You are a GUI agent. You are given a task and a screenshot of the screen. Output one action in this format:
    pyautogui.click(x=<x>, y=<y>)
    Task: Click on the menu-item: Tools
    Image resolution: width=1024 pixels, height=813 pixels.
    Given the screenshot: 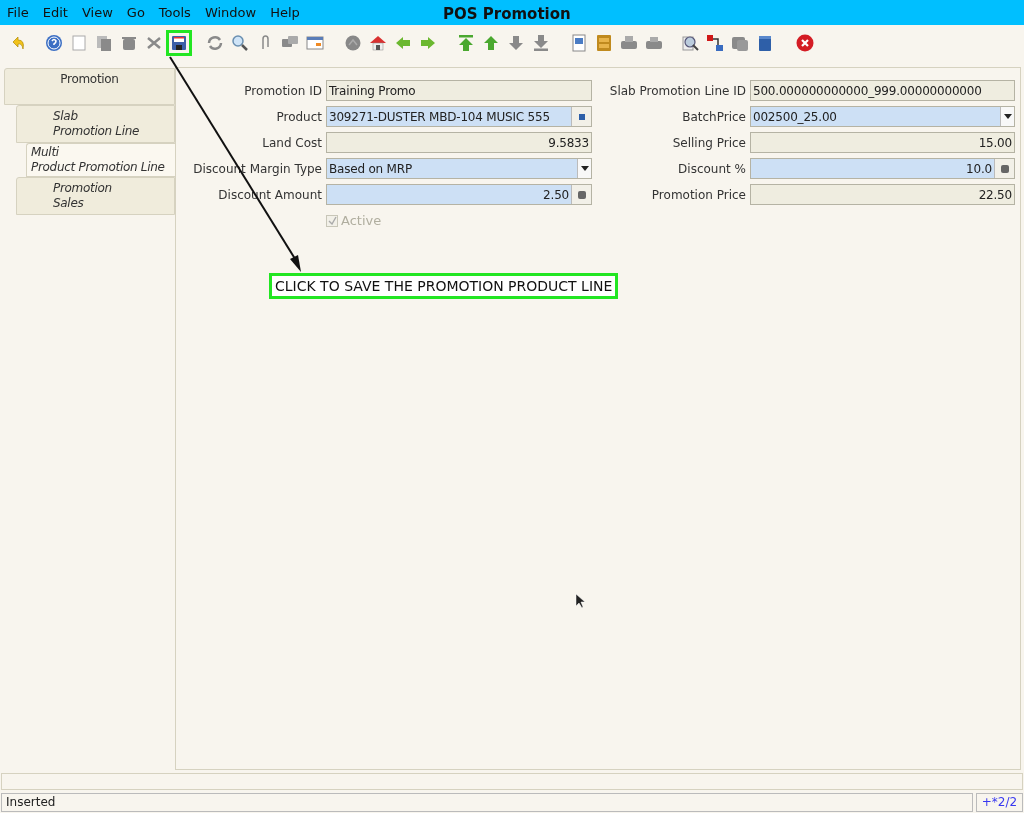 What is the action you would take?
    pyautogui.click(x=174, y=12)
    